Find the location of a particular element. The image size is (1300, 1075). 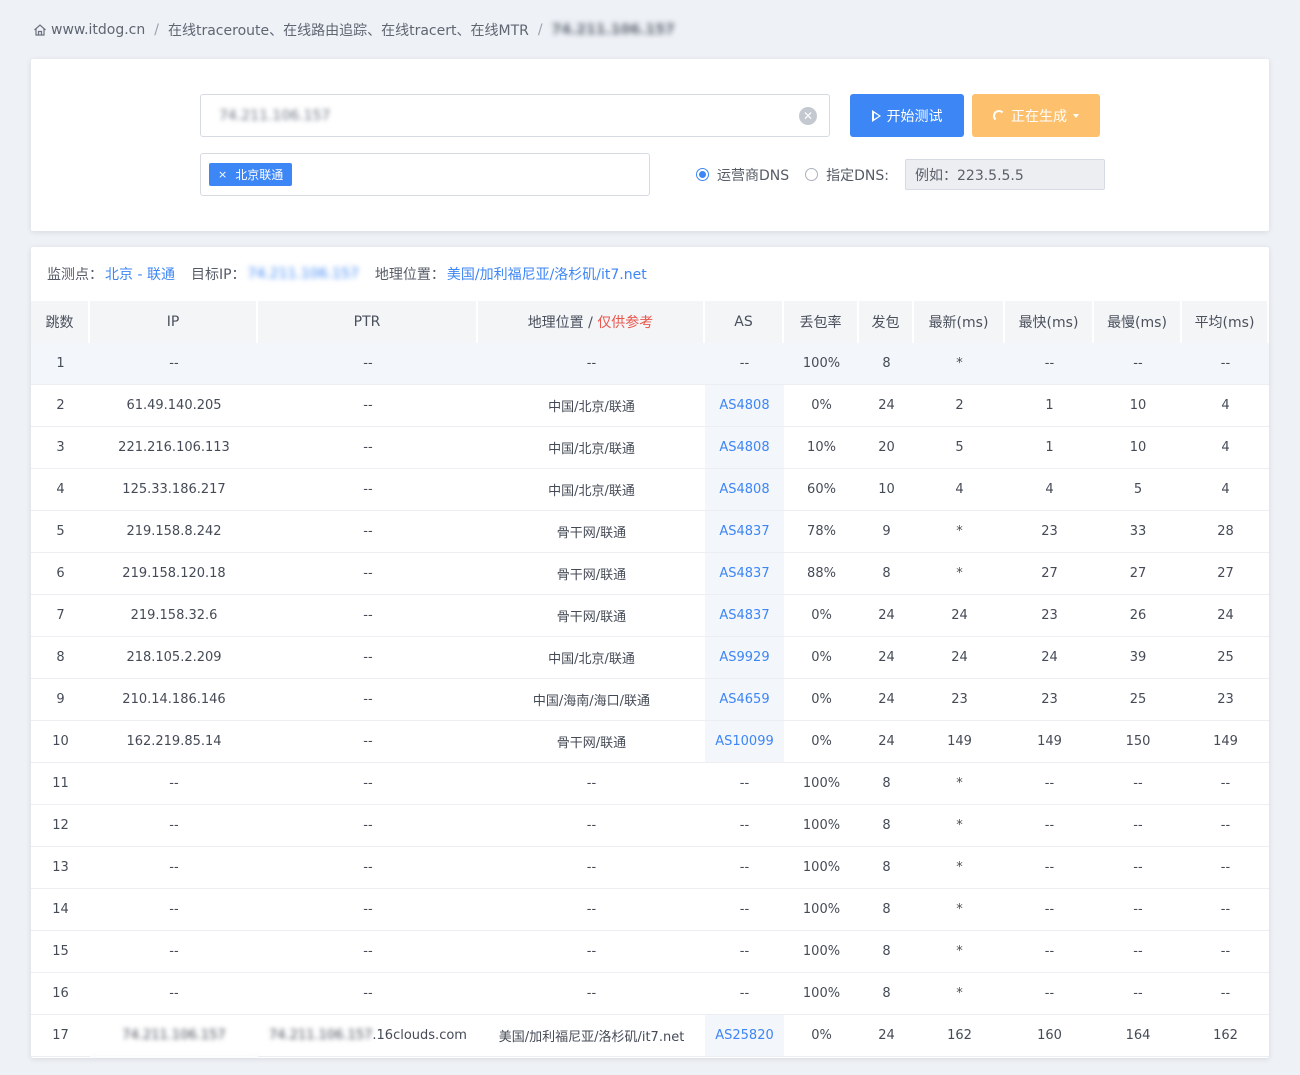

breadcrumb-page: 在线traceroute、在线路由追踪、在线tracert、在线MTR is located at coordinates (348, 30).